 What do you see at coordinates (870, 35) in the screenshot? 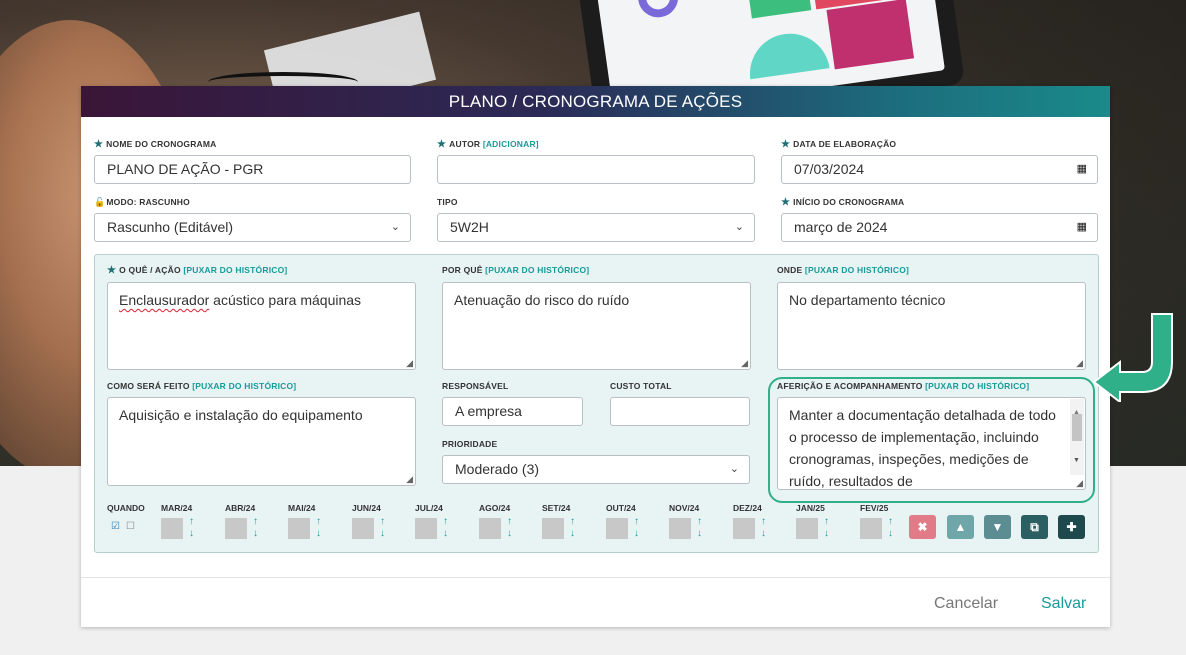
I see `tablet-card-magenta` at bounding box center [870, 35].